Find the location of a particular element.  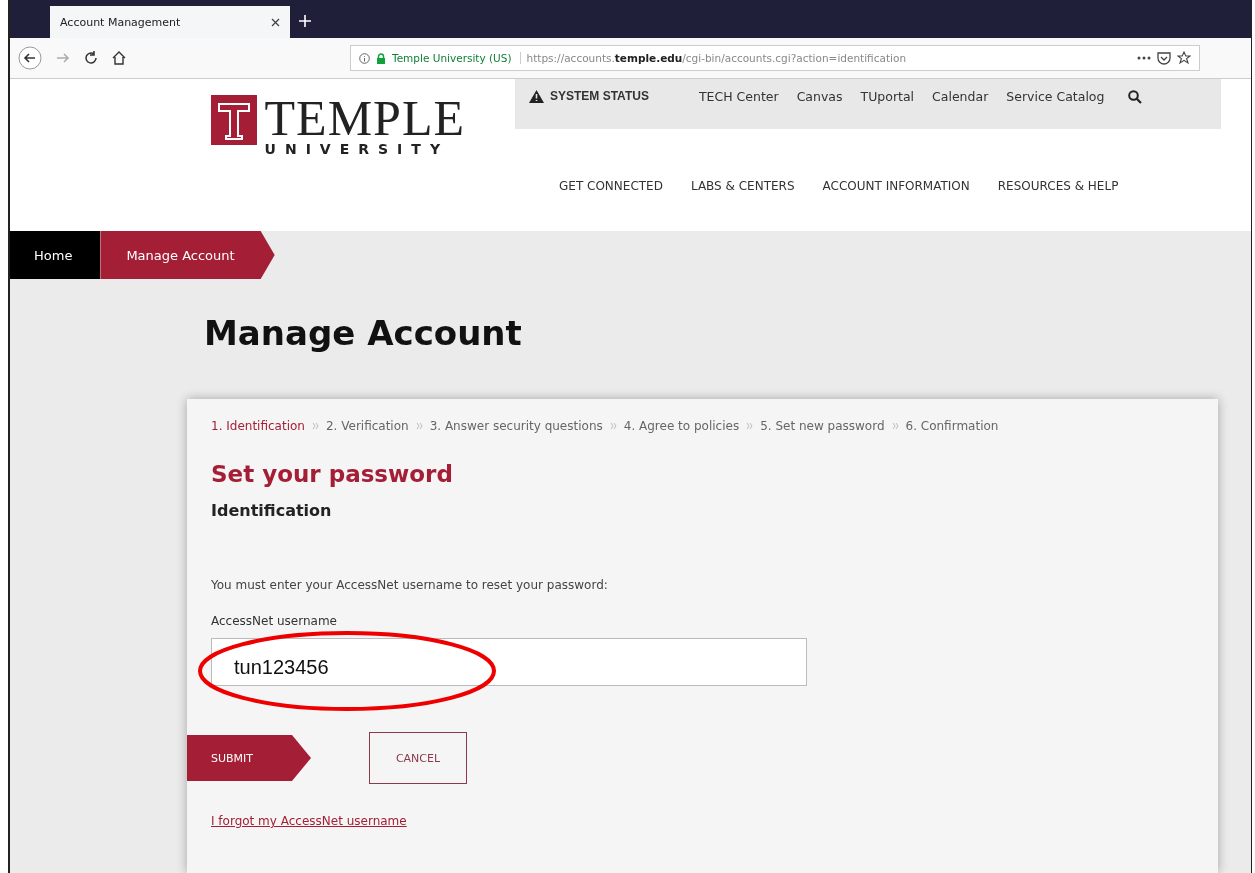

lock-icon is located at coordinates (381, 58).